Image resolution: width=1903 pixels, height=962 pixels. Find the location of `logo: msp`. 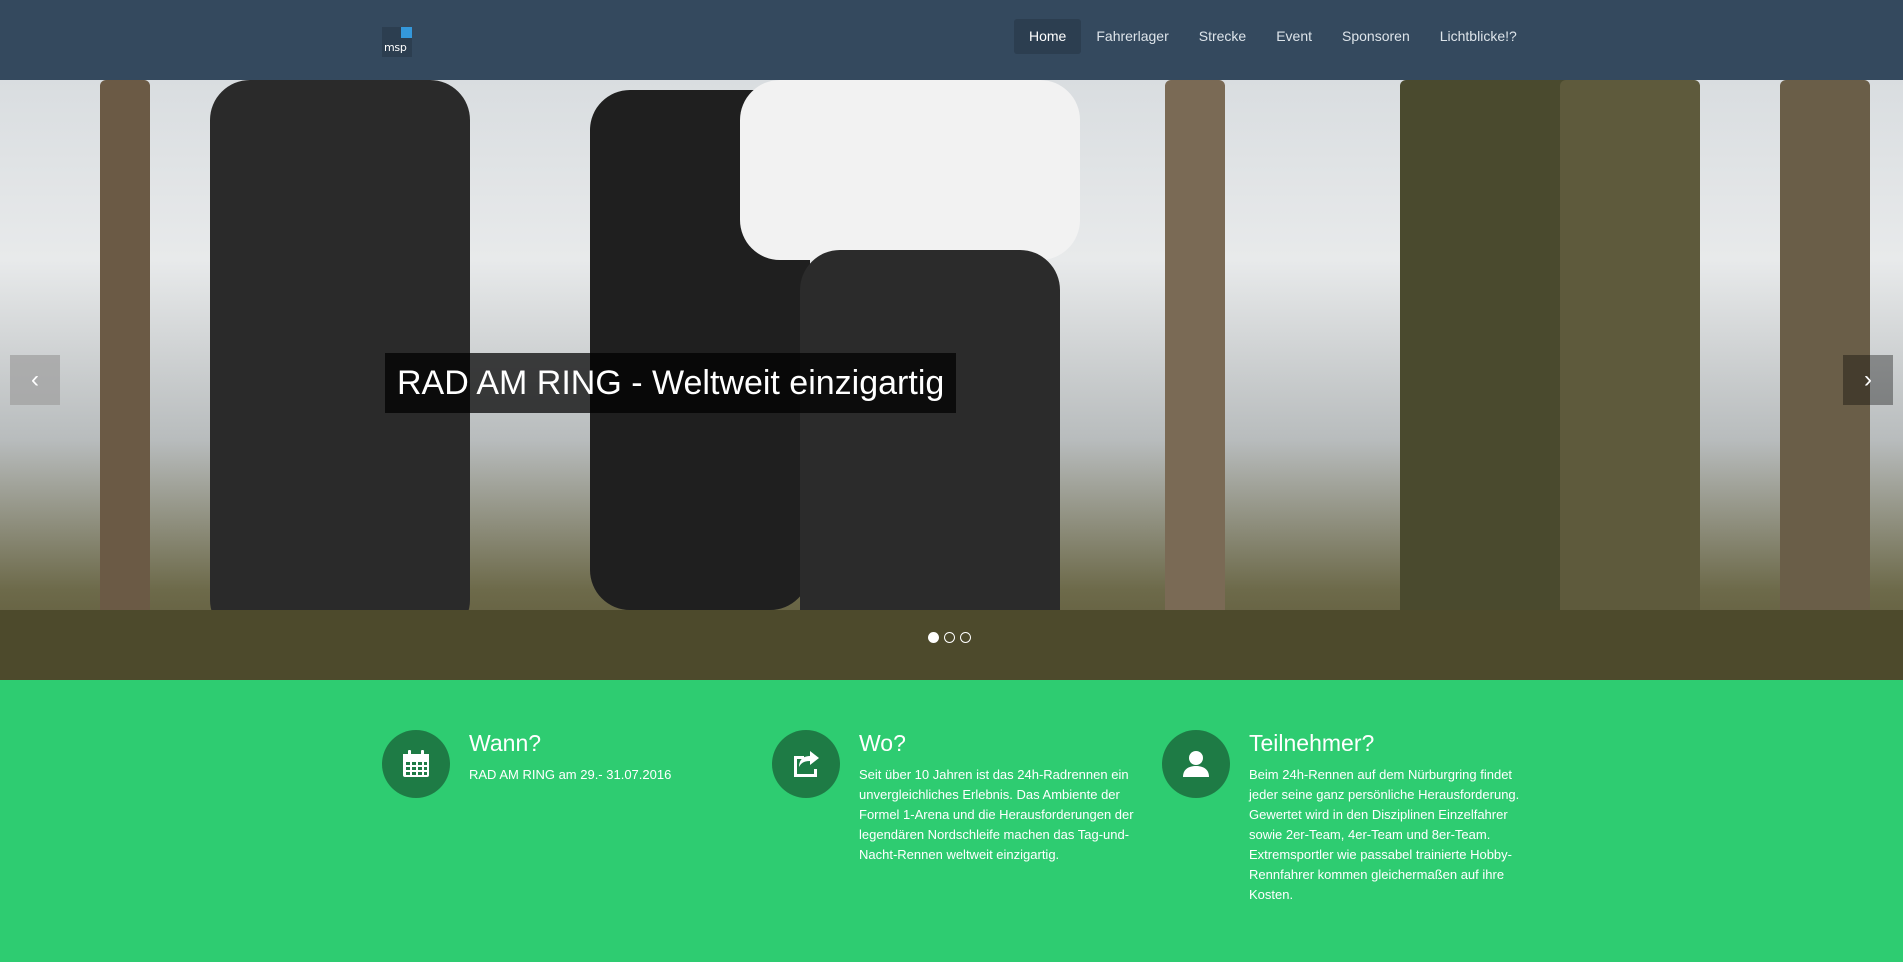

logo: msp is located at coordinates (397, 42).